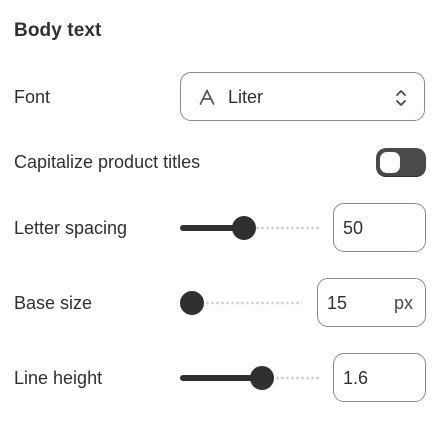 Image resolution: width=440 pixels, height=422 pixels. Describe the element at coordinates (390, 162) in the screenshot. I see `toggle-knob` at that location.